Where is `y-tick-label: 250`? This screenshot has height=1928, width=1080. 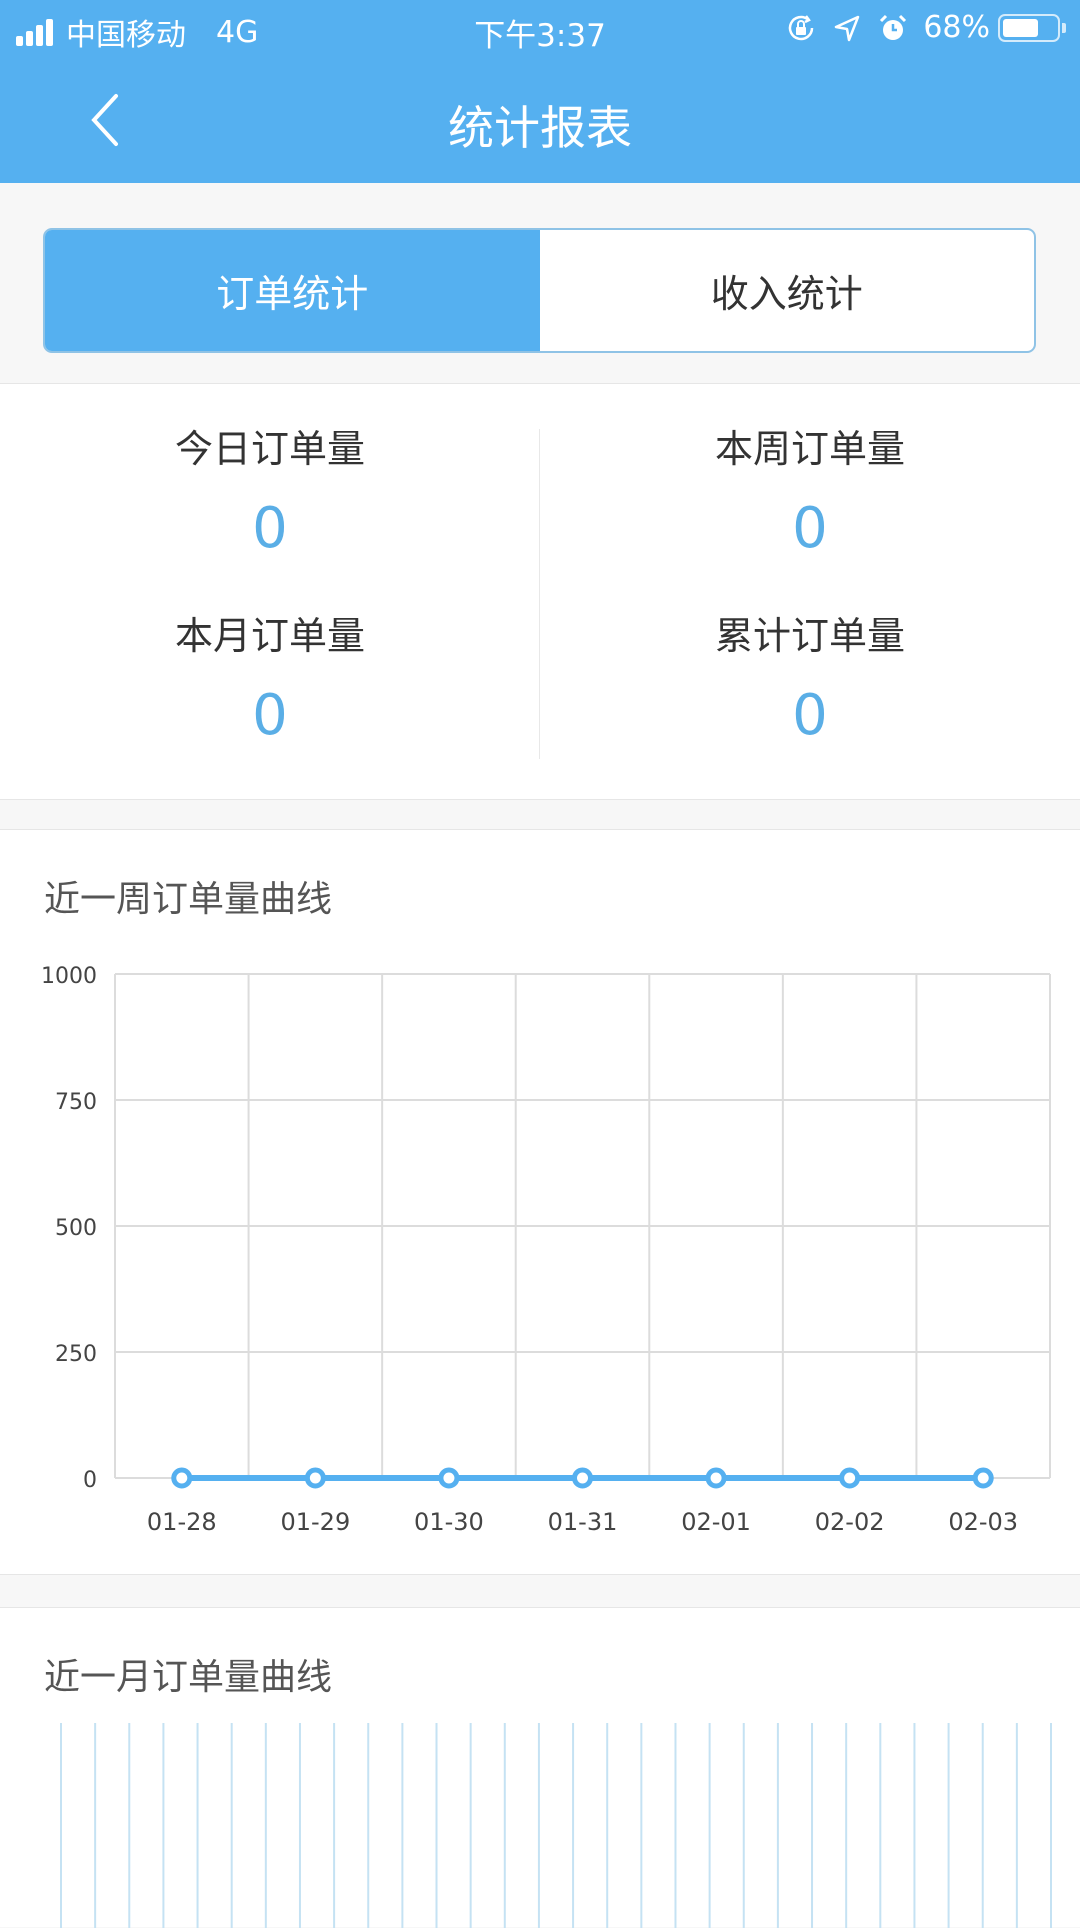 y-tick-label: 250 is located at coordinates (76, 1354).